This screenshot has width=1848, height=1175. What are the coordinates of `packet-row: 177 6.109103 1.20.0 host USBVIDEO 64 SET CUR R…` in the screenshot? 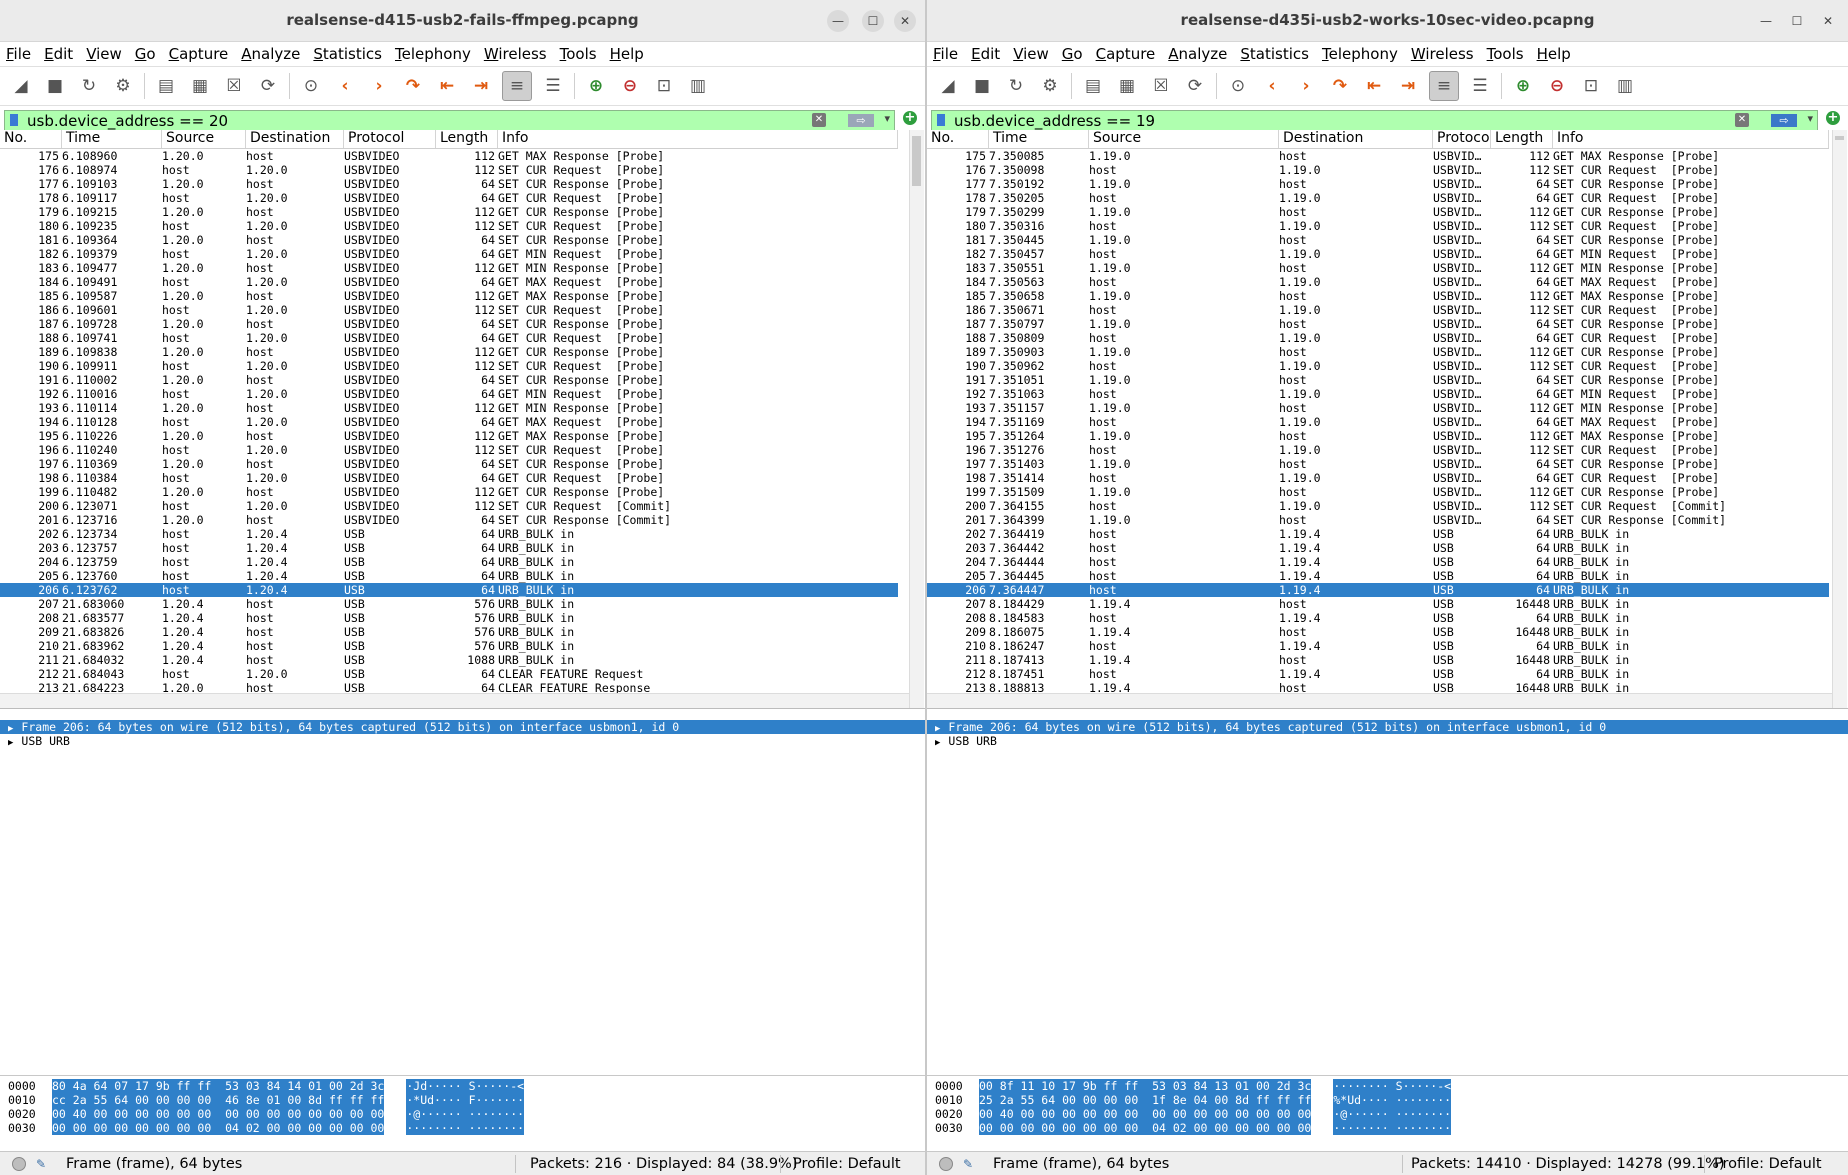 It's located at (449, 184).